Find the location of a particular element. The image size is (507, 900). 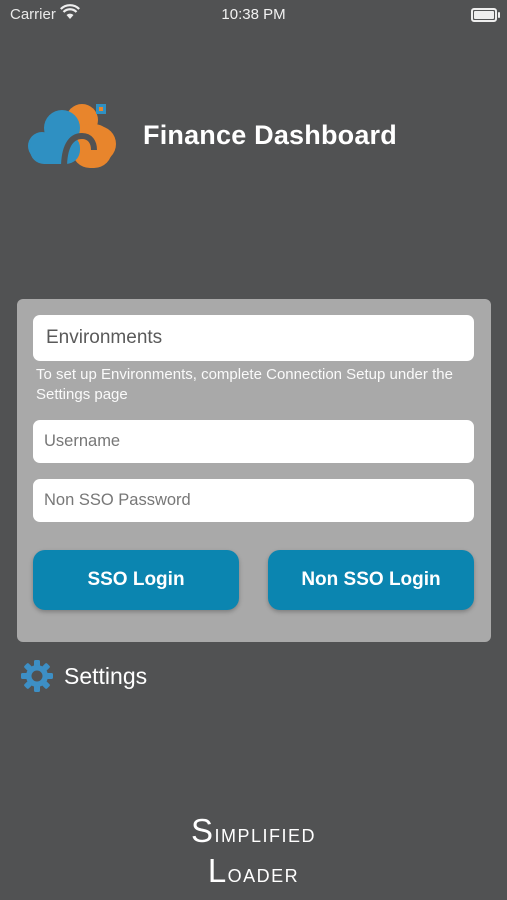

footer-line-2-rest: oader is located at coordinates (263, 873).